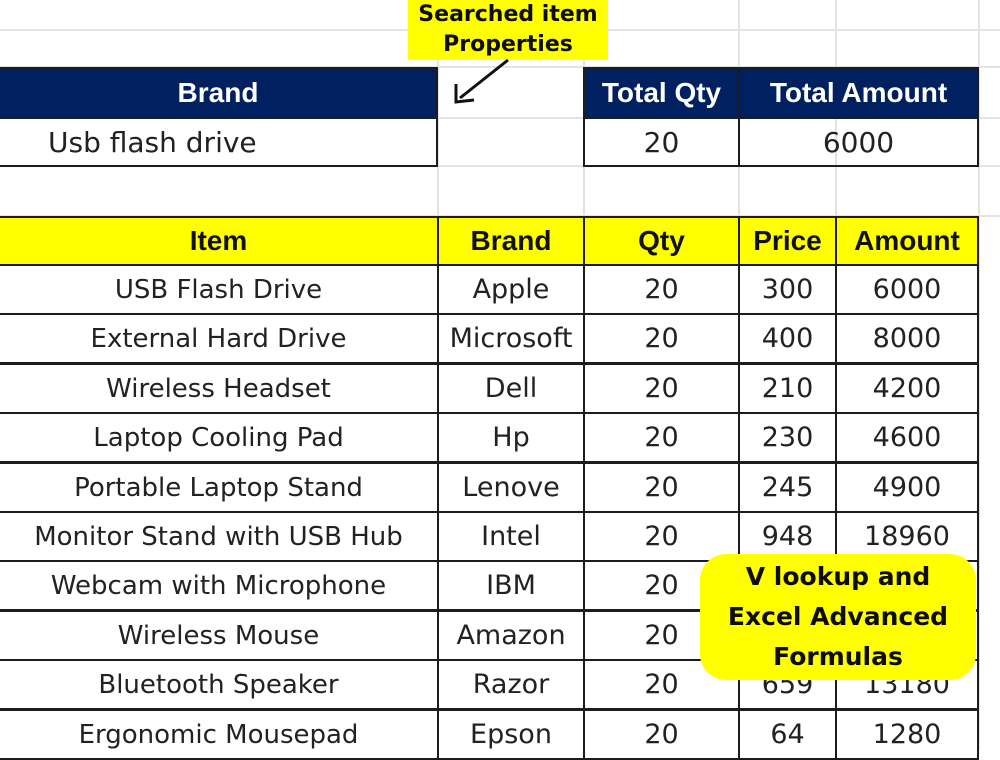  What do you see at coordinates (787, 437) in the screenshot?
I see `table-cell-price: 230` at bounding box center [787, 437].